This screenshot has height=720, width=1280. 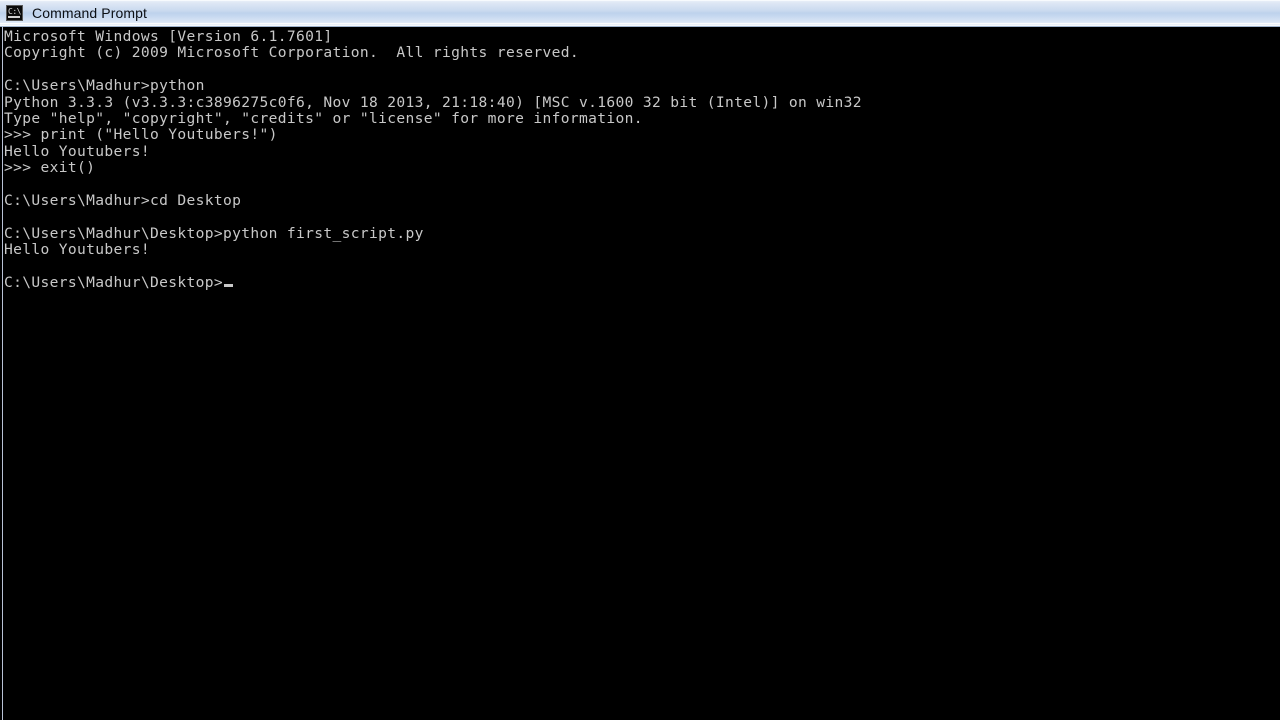 I want to click on command-prompt-icon-glyph: C:\, so click(x=14, y=11).